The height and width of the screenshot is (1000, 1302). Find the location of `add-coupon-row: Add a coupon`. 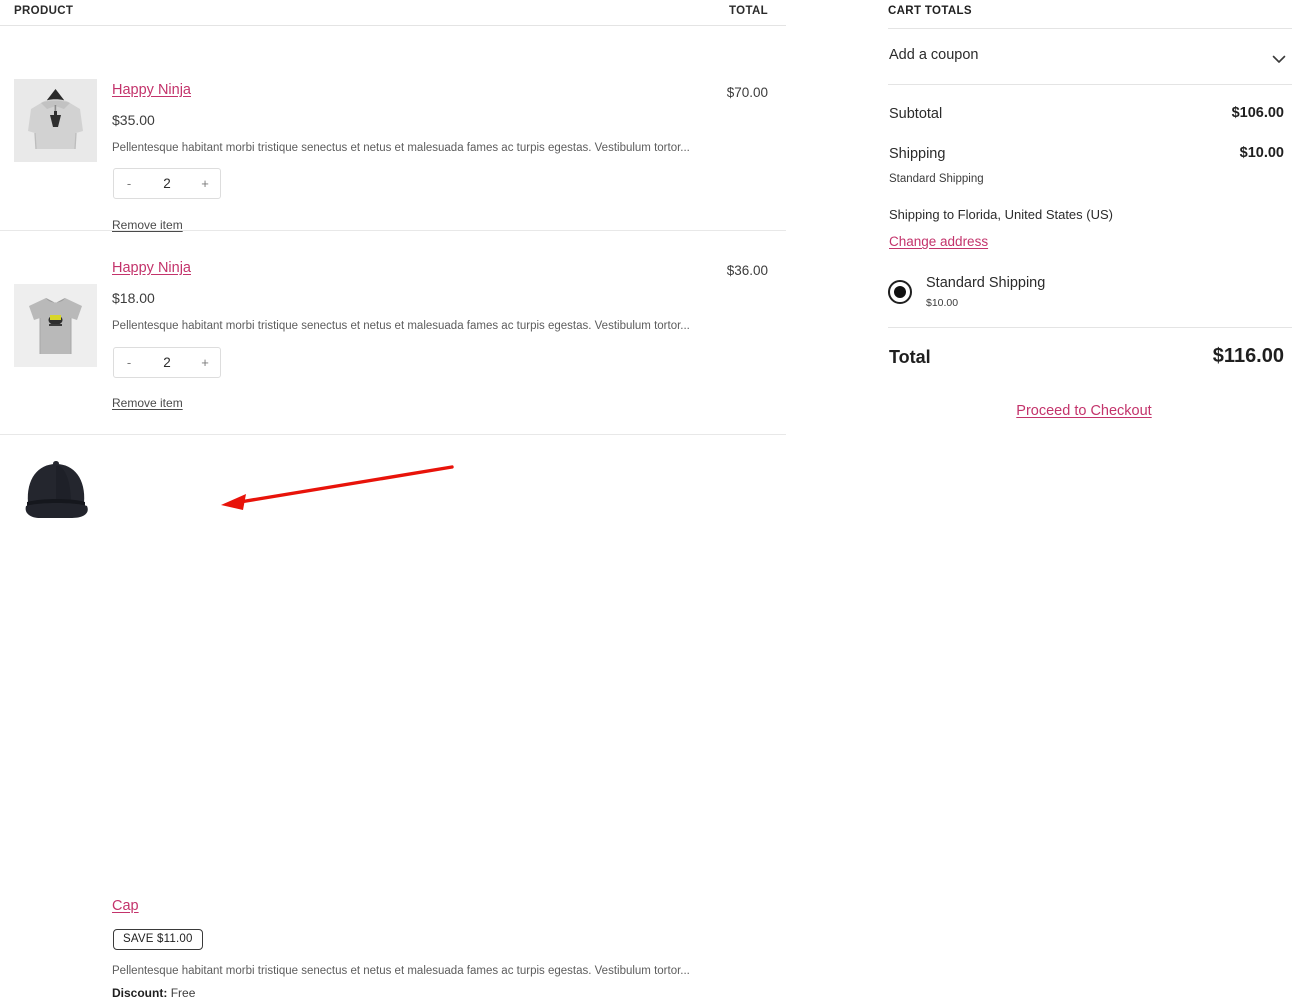

add-coupon-row: Add a coupon is located at coordinates (1090, 58).